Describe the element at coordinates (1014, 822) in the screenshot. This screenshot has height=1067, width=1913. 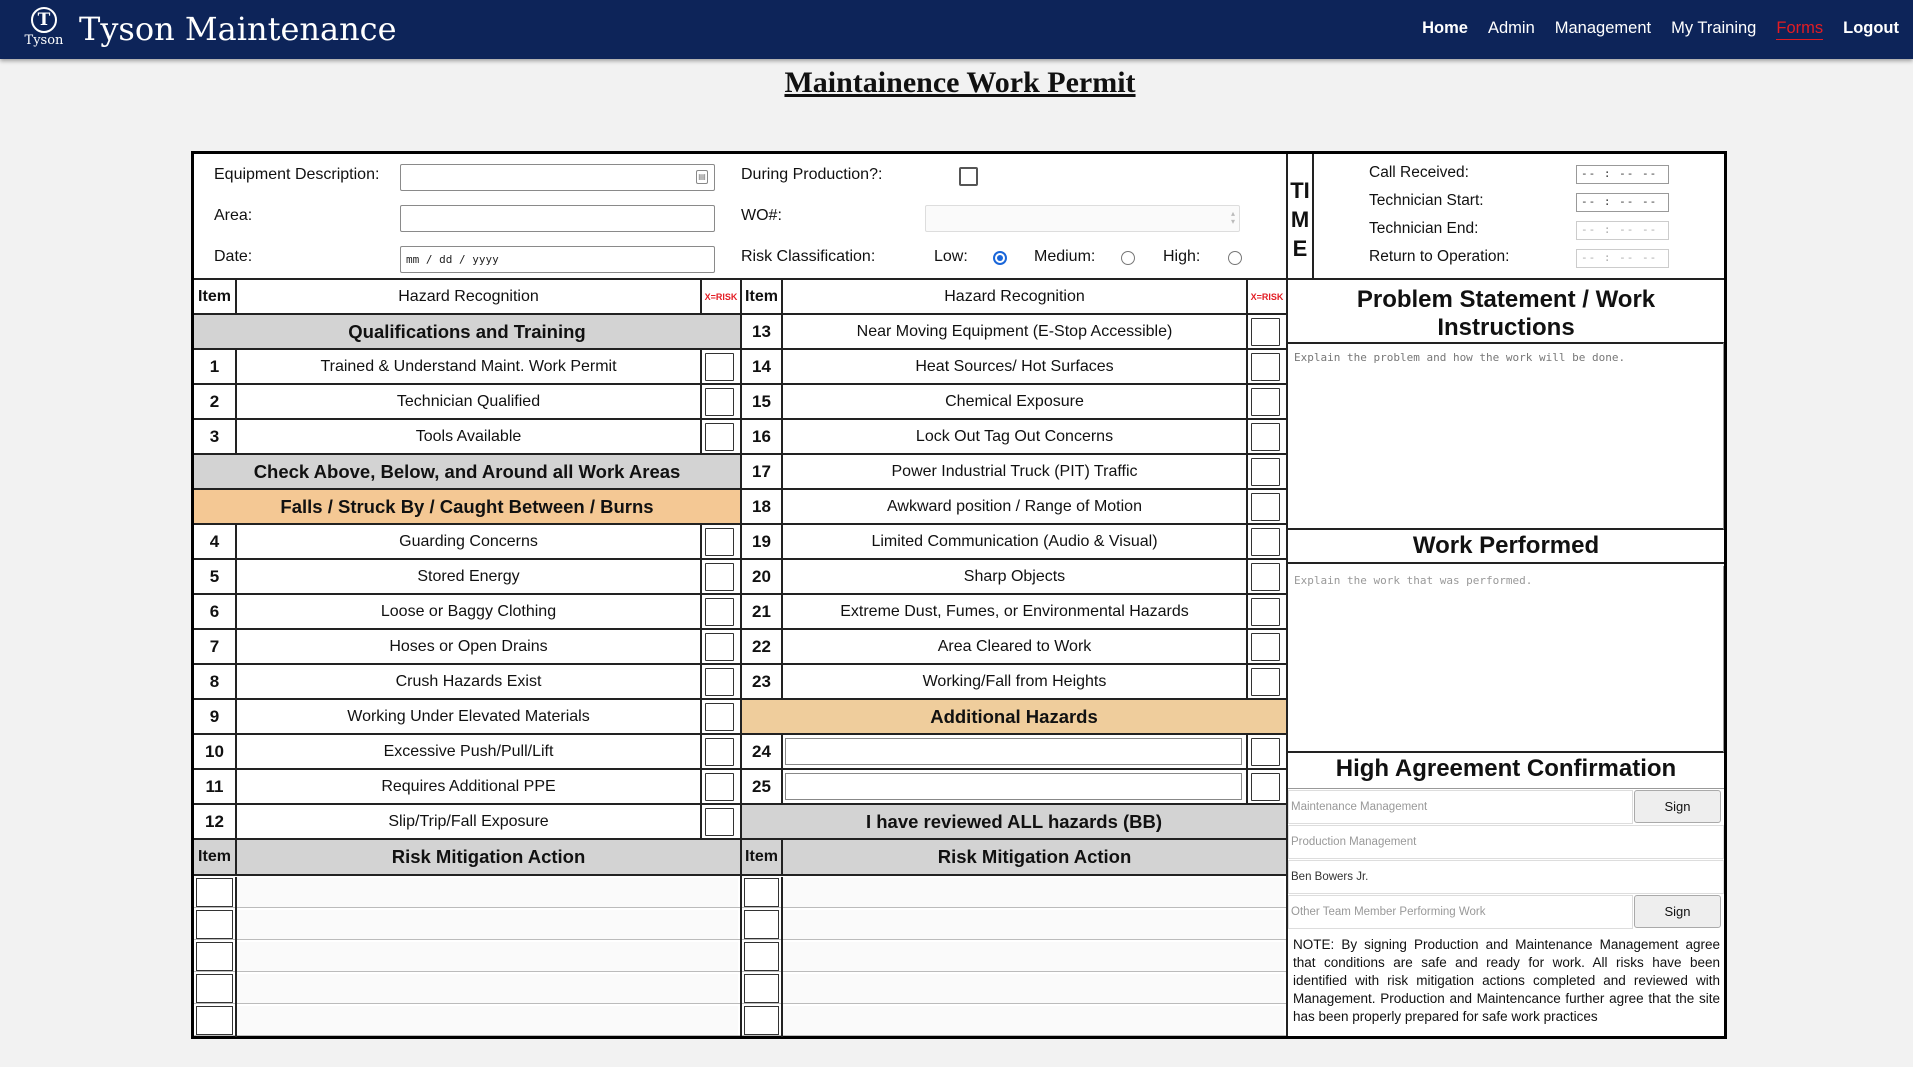
I see `reviewed-all-hazards: I have reviewed ALL hazards (BB)` at that location.